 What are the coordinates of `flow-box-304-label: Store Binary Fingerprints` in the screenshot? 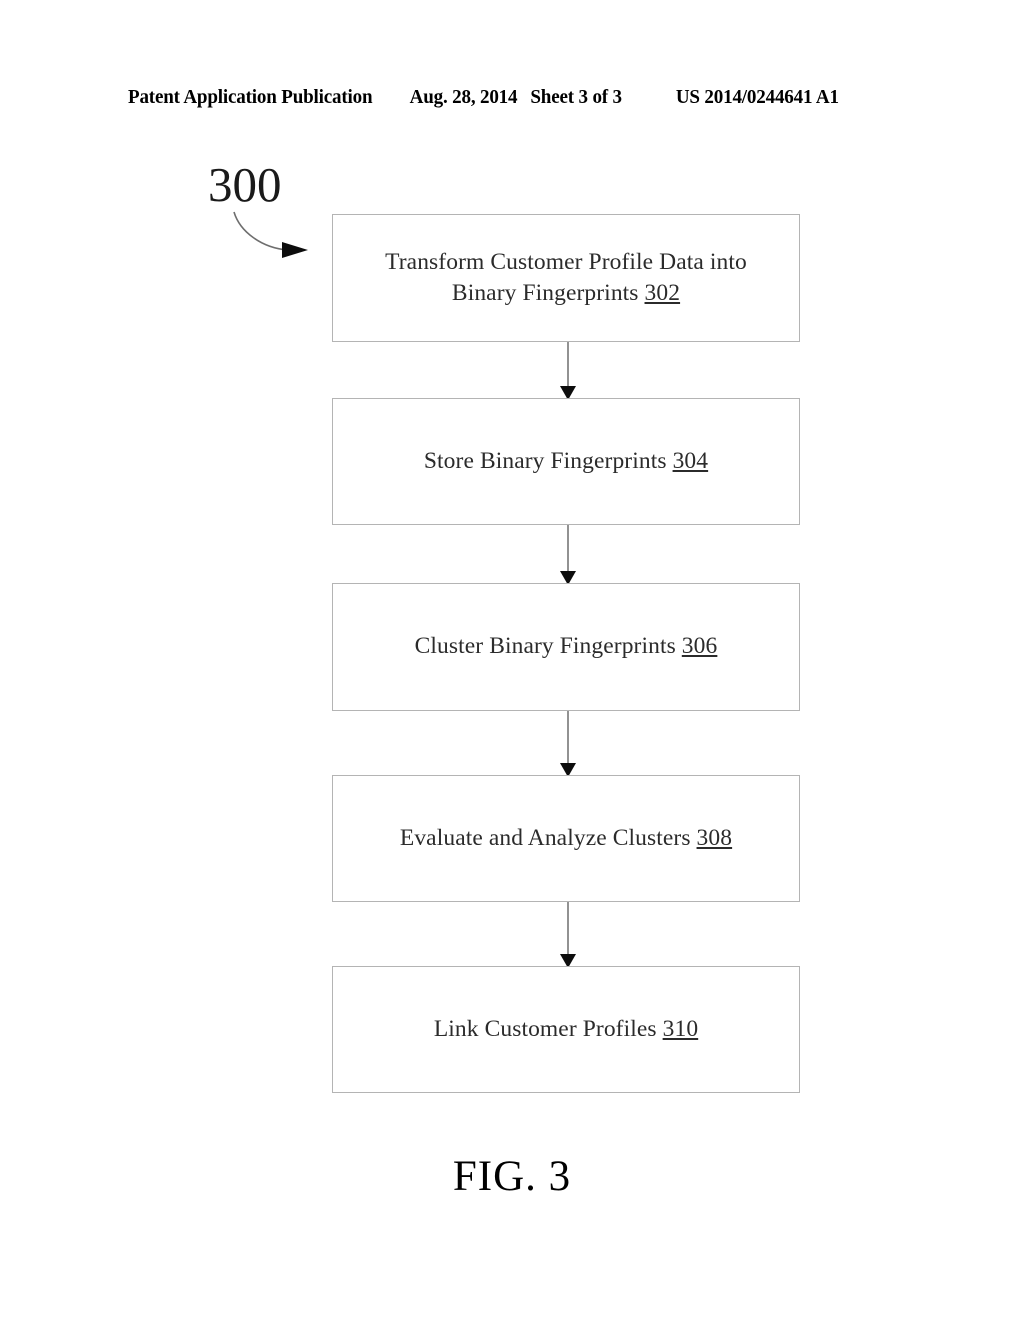 It's located at (548, 460).